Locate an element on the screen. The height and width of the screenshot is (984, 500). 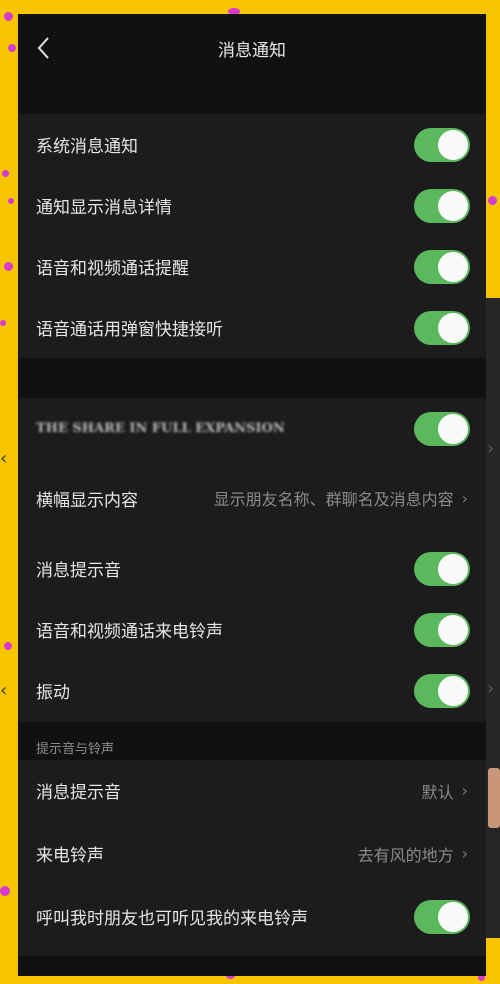
right-side-panel: › › is located at coordinates (493, 618).